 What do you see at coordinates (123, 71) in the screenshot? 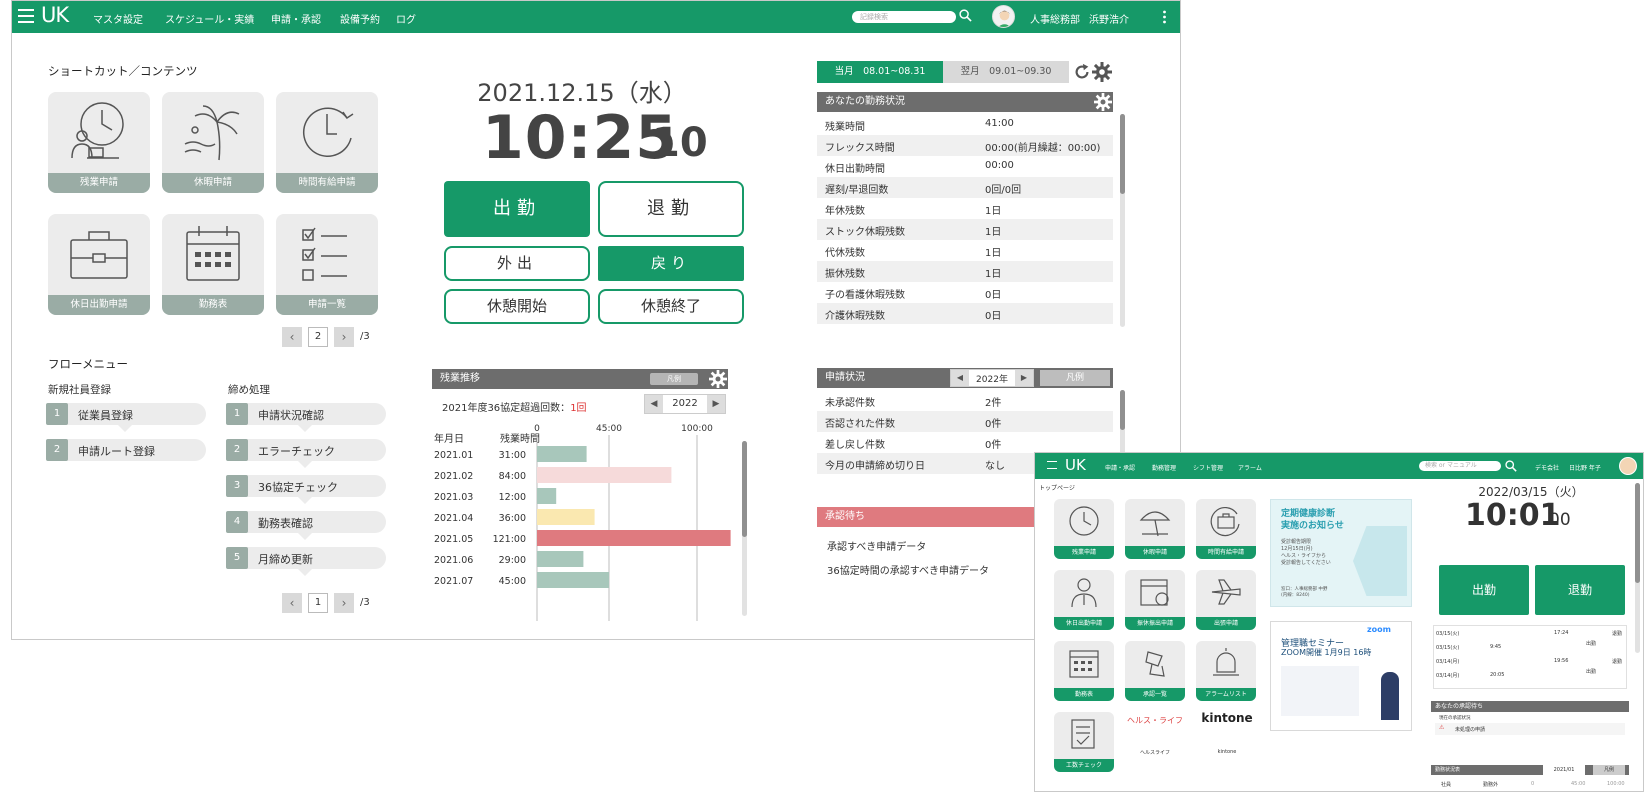
I see `shortcuts-title: ショートカット／コンテンツ` at bounding box center [123, 71].